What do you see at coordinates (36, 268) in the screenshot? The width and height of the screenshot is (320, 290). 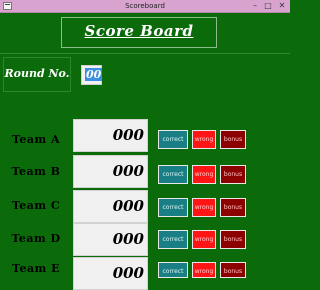 I see `team-e-label: Team E` at bounding box center [36, 268].